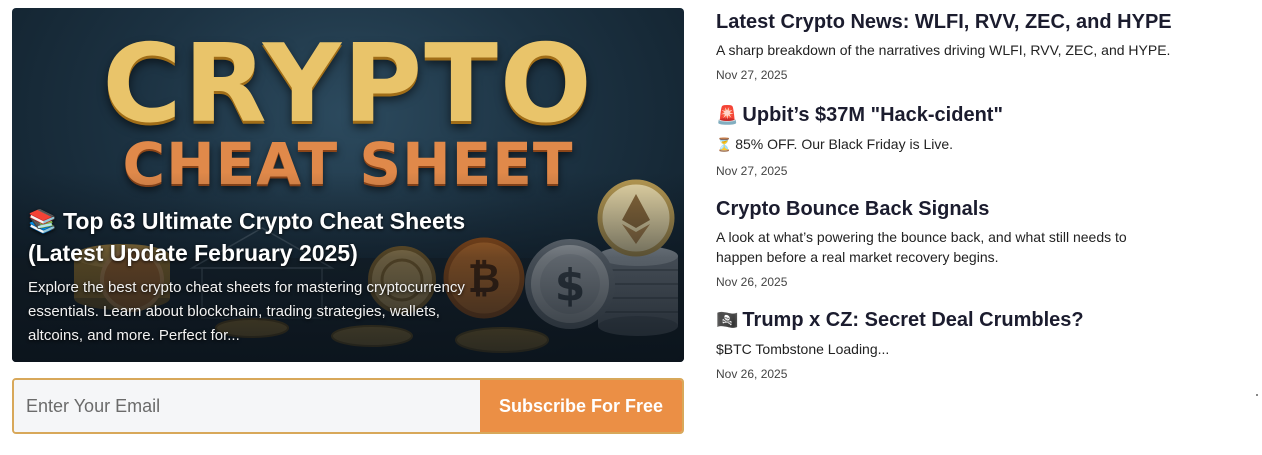 Image resolution: width=1262 pixels, height=455 pixels. I want to click on subscribe-button: Subscribe For Free, so click(581, 406).